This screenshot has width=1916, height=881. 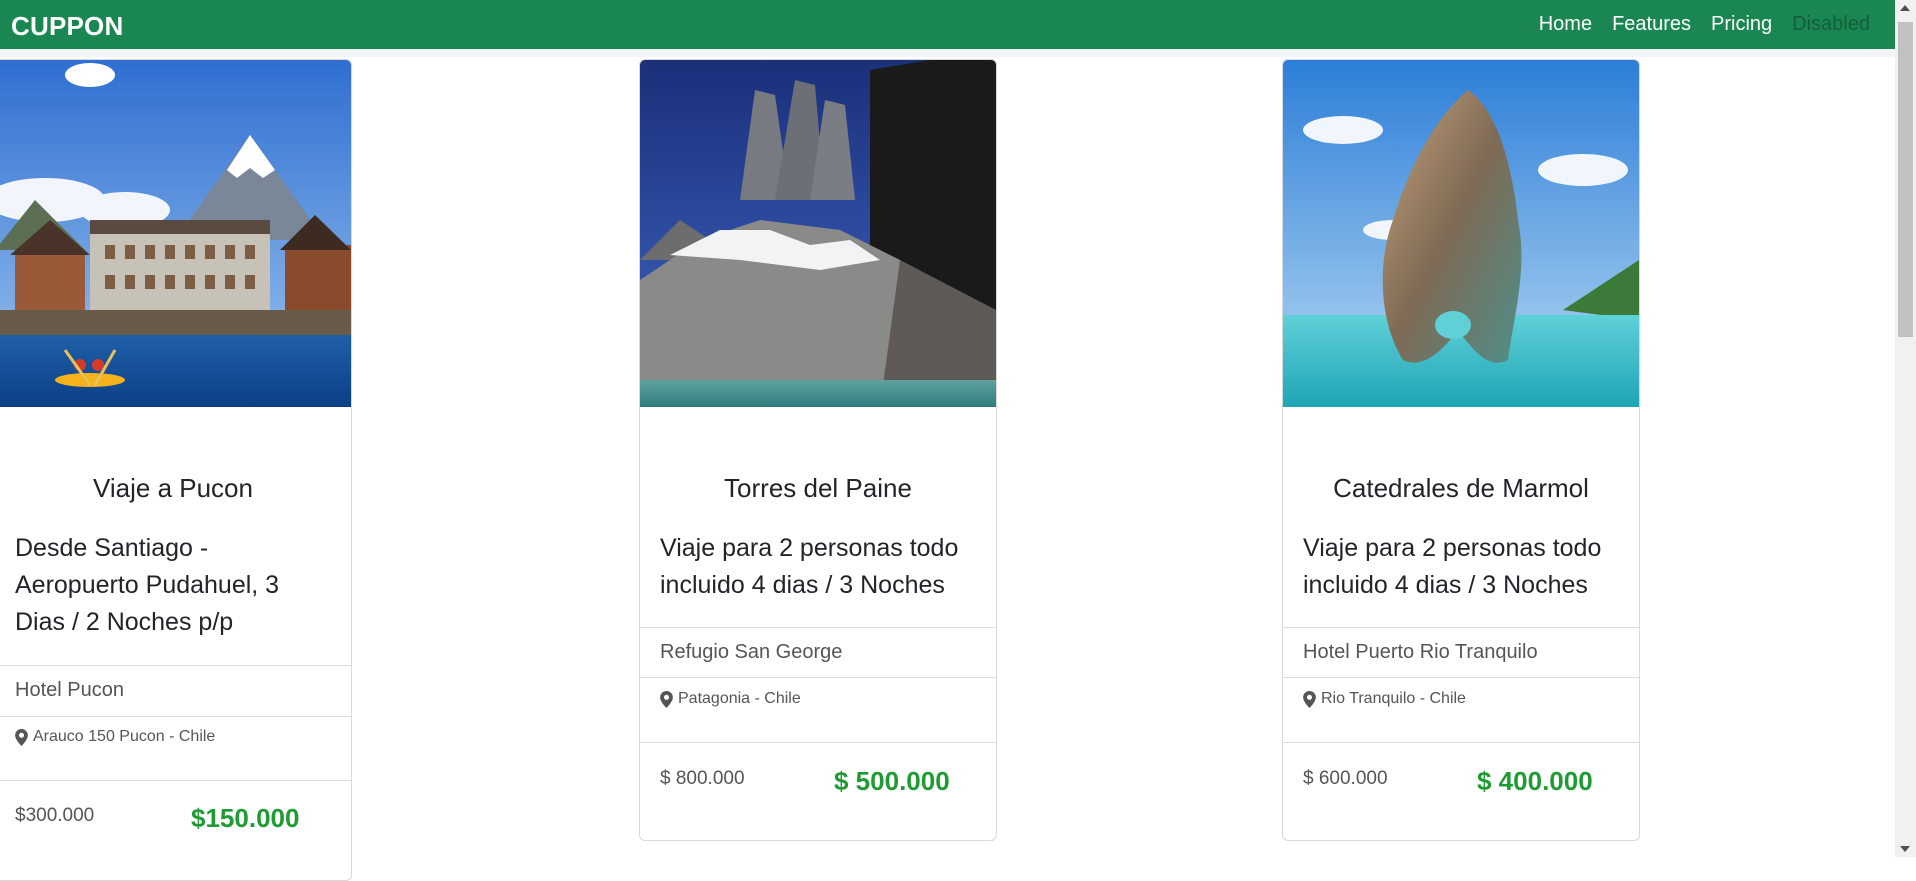 I want to click on page-scrollbar, so click(x=1905, y=428).